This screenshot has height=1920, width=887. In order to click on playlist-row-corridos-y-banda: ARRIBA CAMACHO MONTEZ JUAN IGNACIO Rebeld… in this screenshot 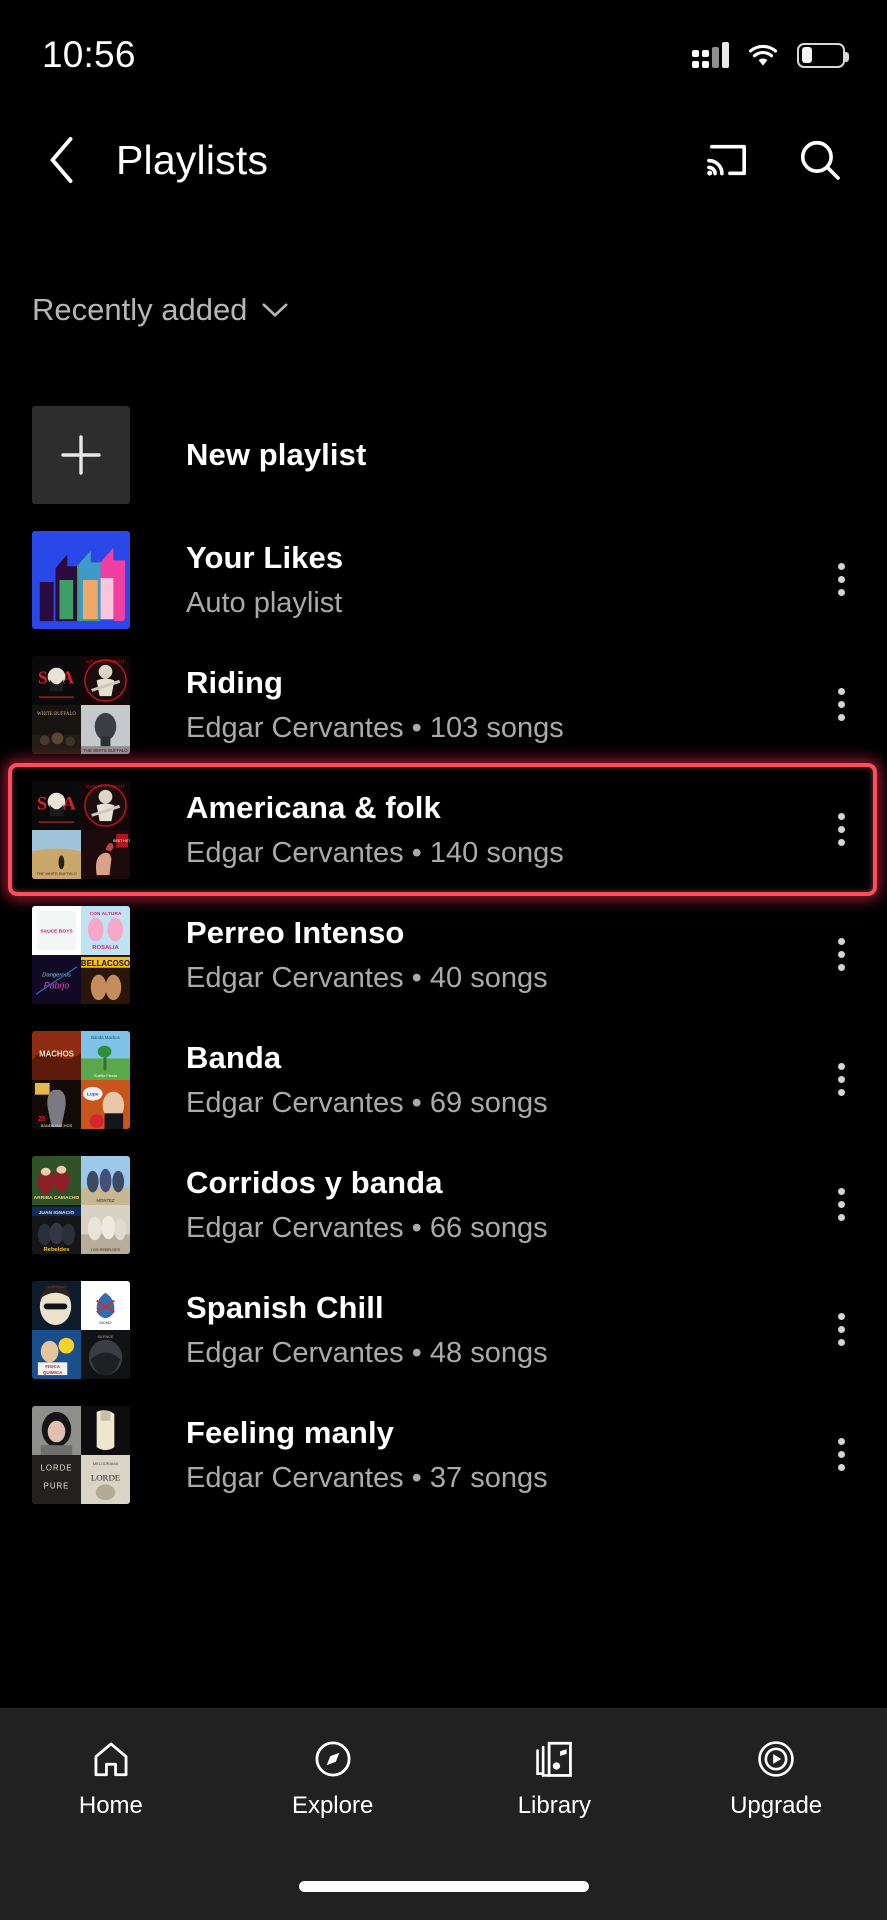, I will do `click(443, 1204)`.